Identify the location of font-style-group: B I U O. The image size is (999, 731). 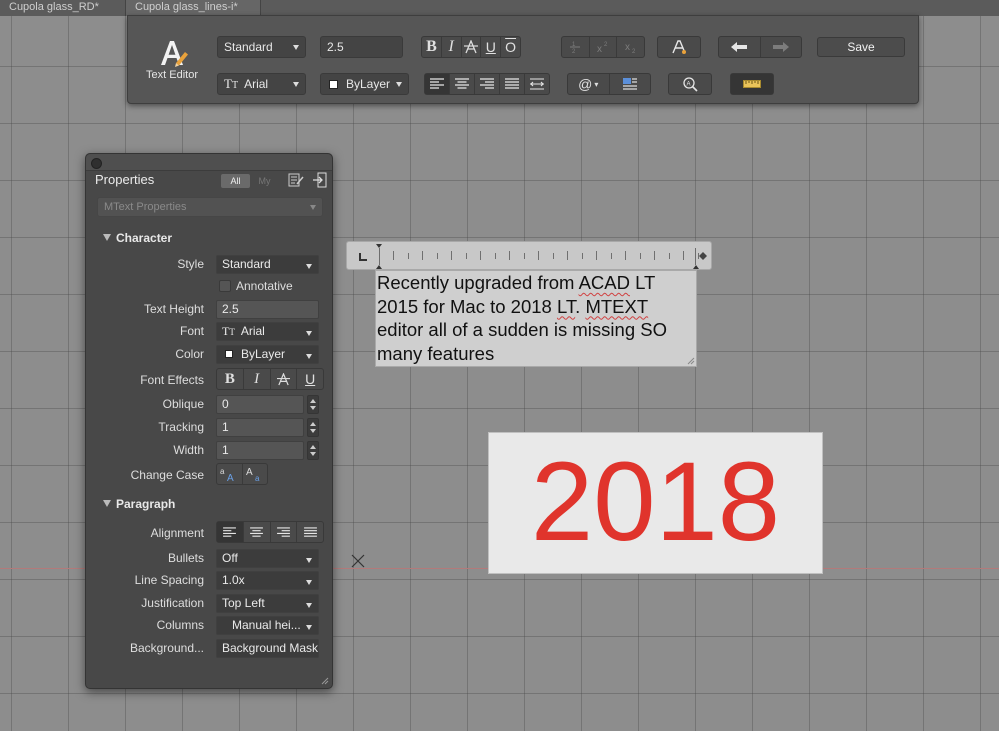
(471, 47).